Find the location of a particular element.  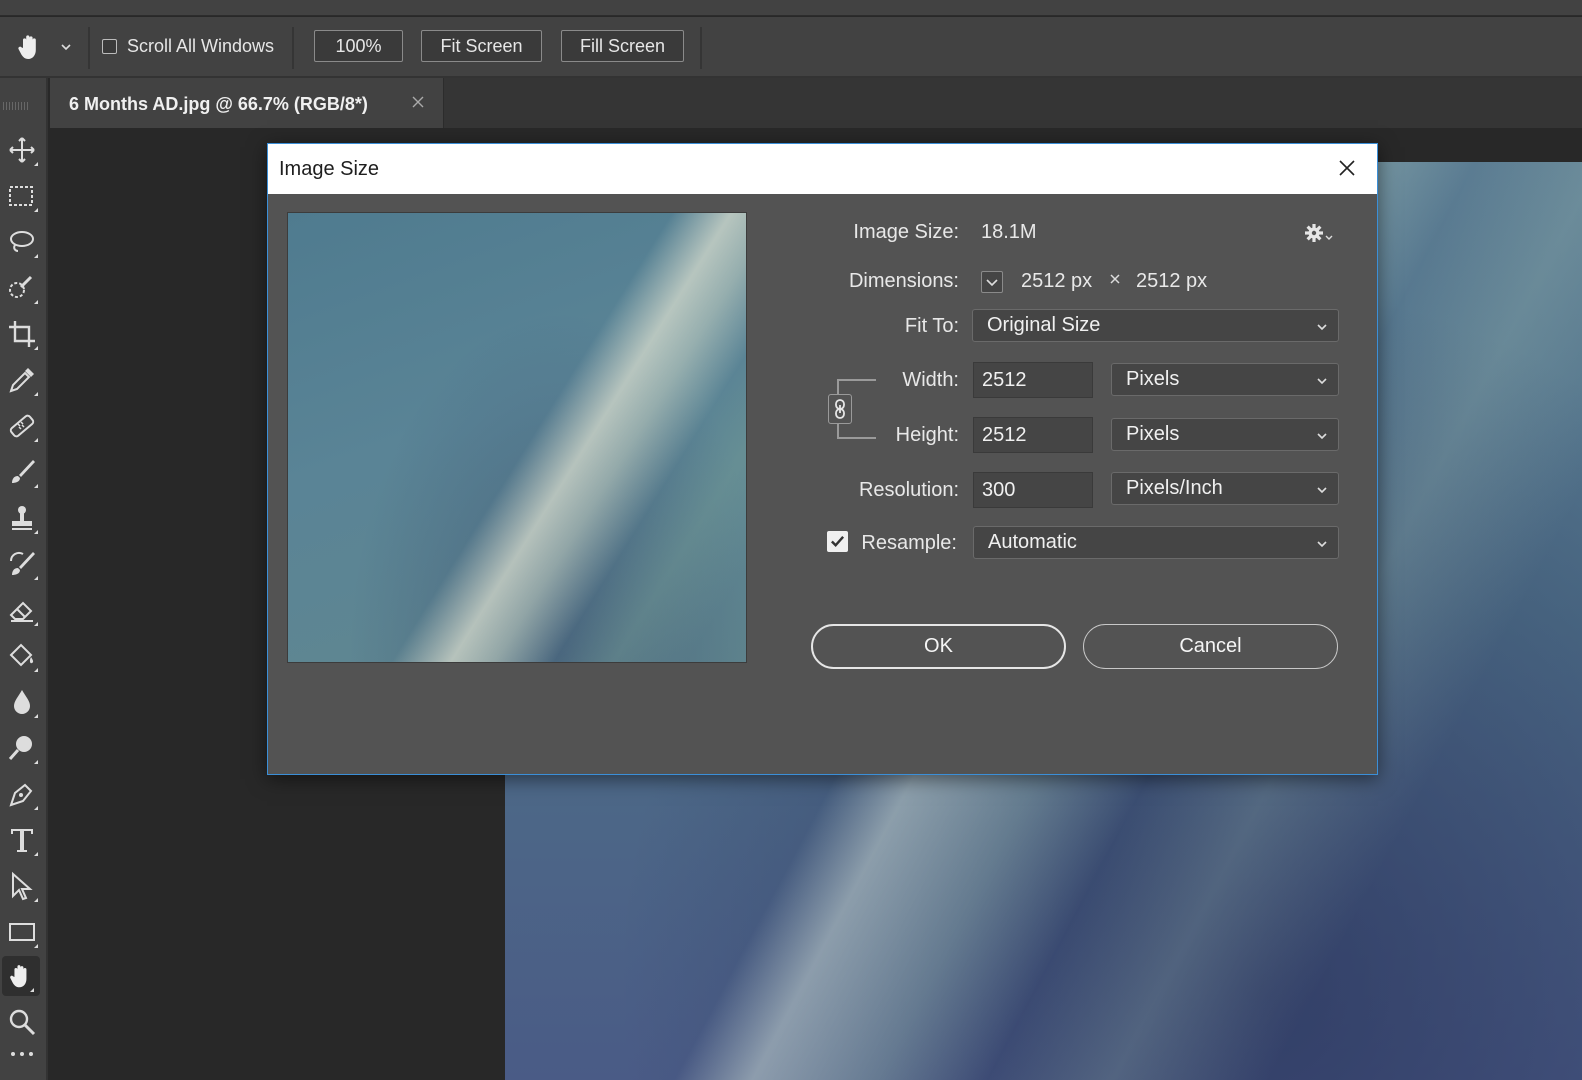

blur-icon is located at coordinates (22, 702).